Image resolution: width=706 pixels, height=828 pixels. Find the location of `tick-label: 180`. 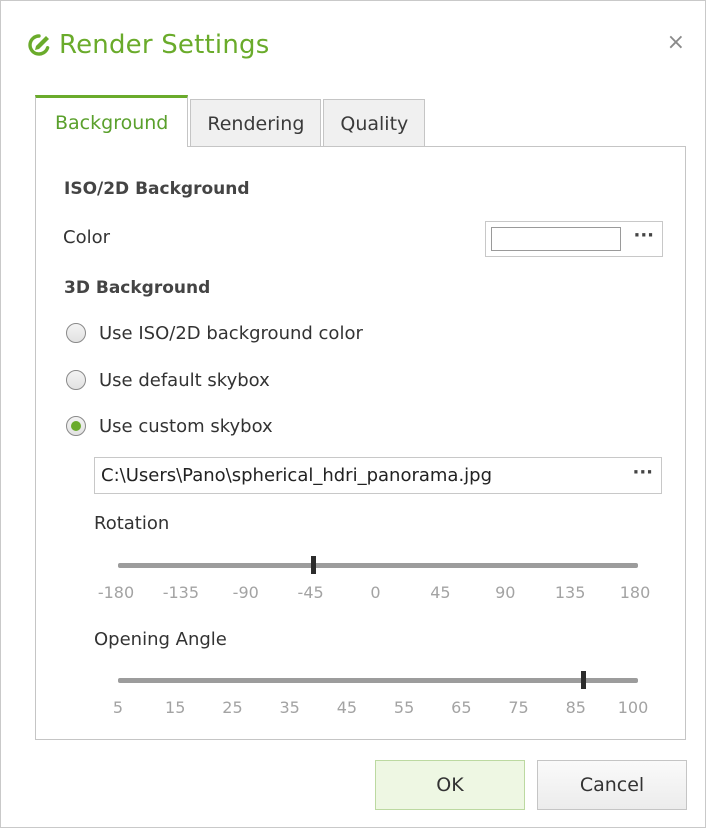

tick-label: 180 is located at coordinates (635, 592).